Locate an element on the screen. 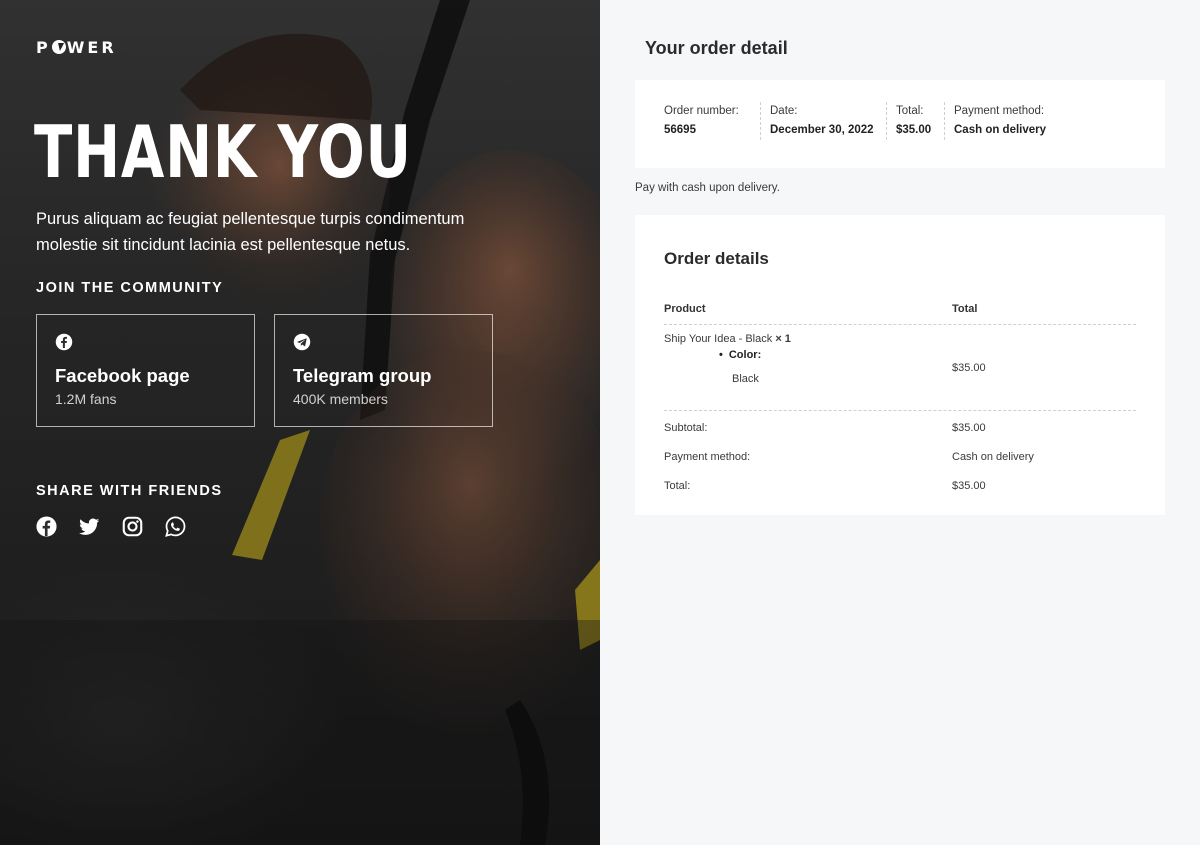 This screenshot has height=845, width=1200. order-detail-title: Your order detail is located at coordinates (716, 48).